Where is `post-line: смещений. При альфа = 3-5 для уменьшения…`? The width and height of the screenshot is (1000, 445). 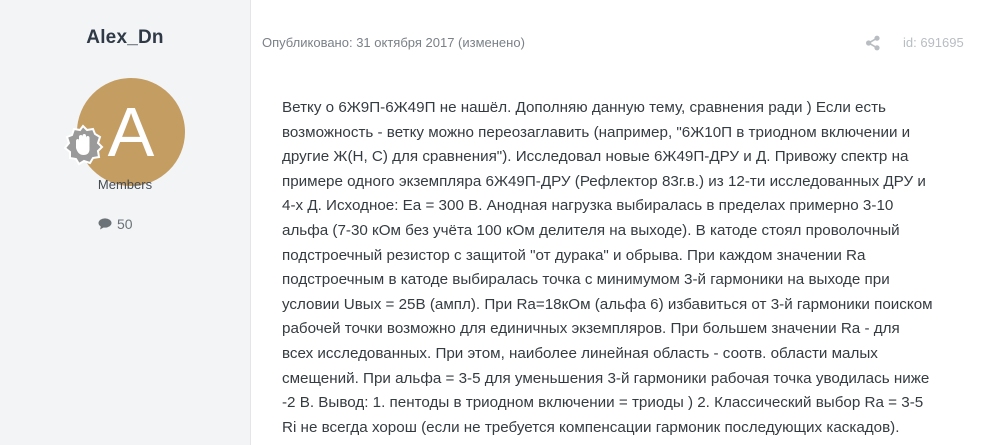
post-line: смещений. При альфа = 3-5 для уменьшения… is located at coordinates (606, 378).